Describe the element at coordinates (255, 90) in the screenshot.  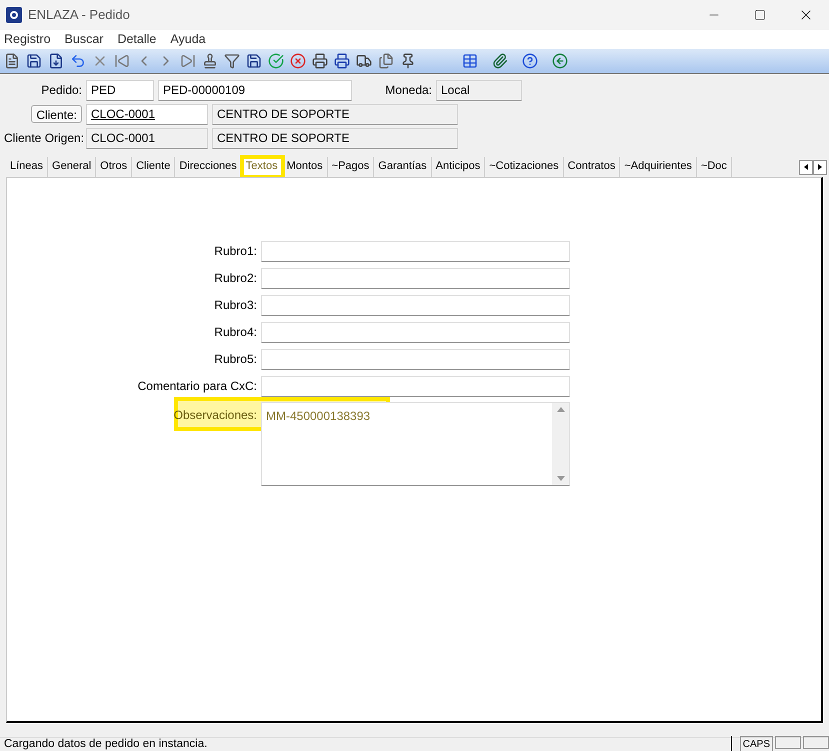
I see `order-number-field: PED-00000109` at that location.